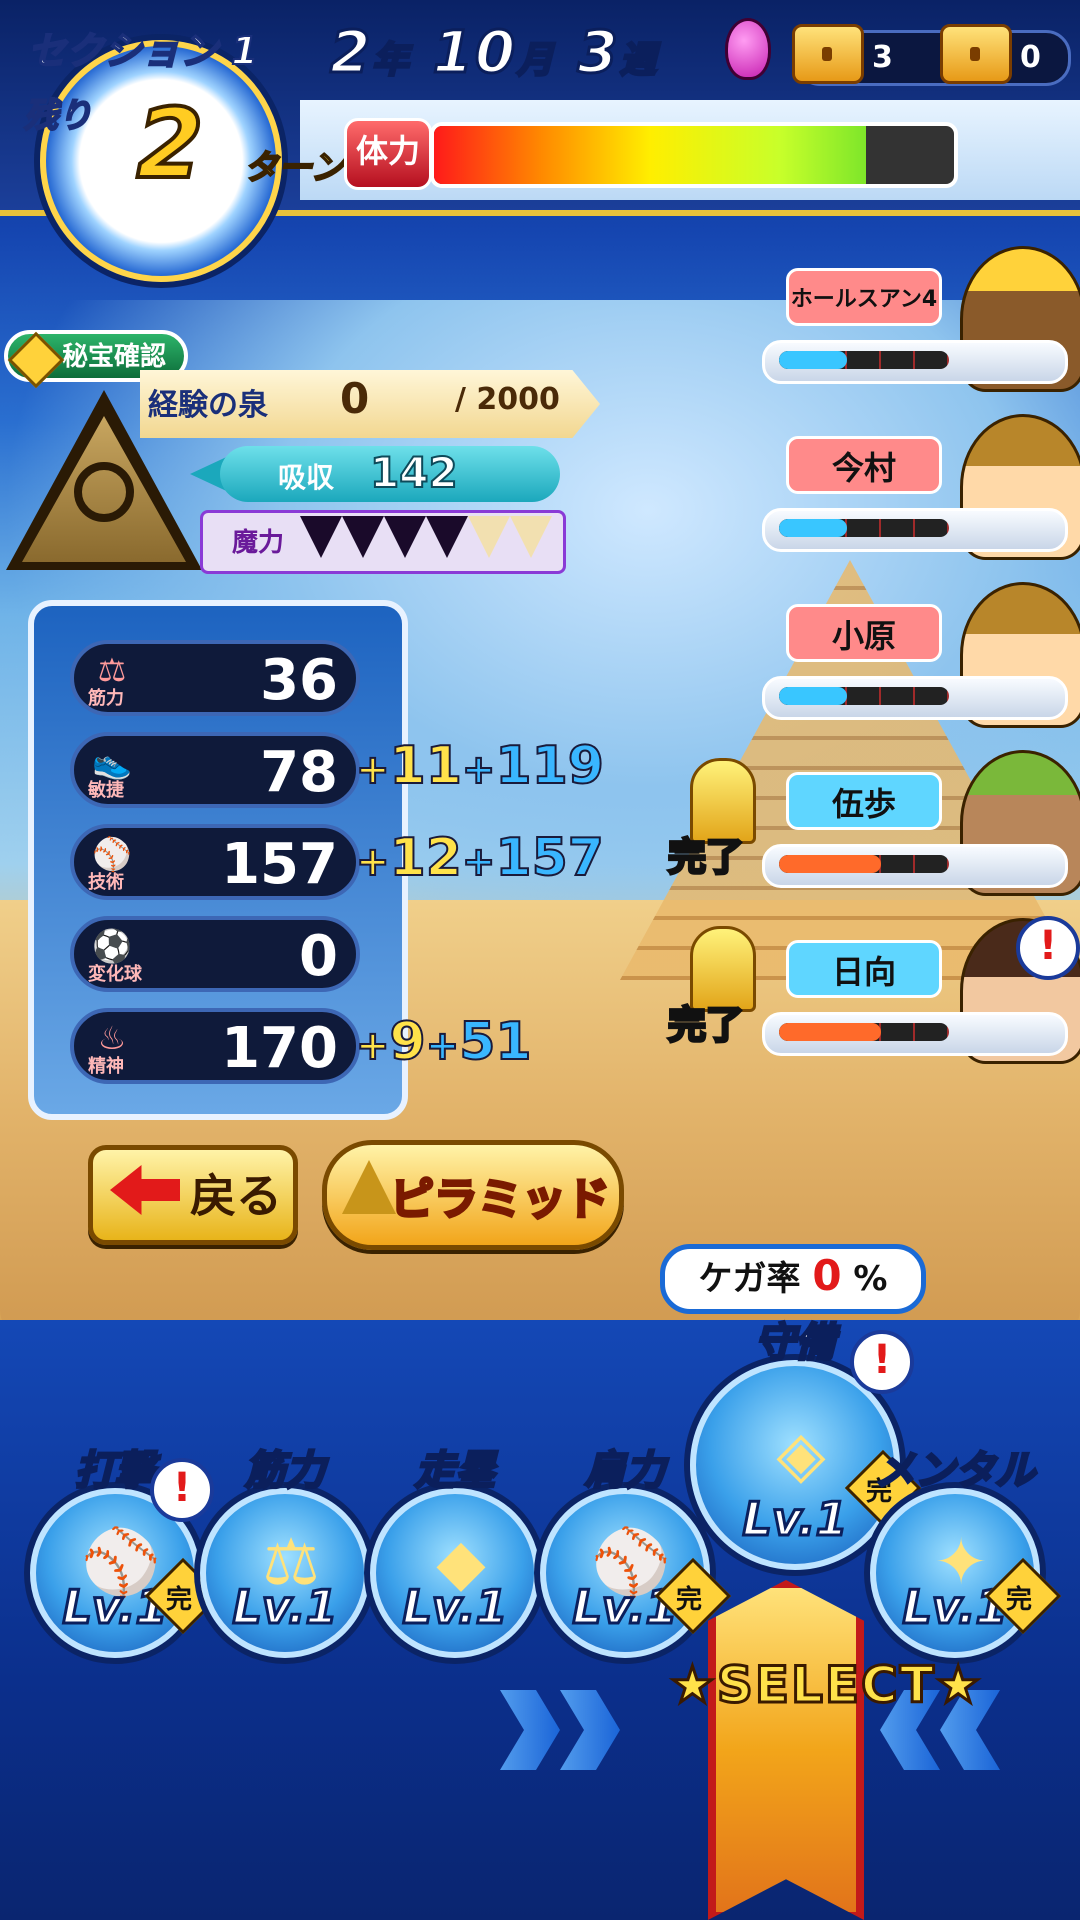 This screenshot has height=1920, width=1080. Describe the element at coordinates (748, 49) in the screenshot. I see `egg-icon` at that location.